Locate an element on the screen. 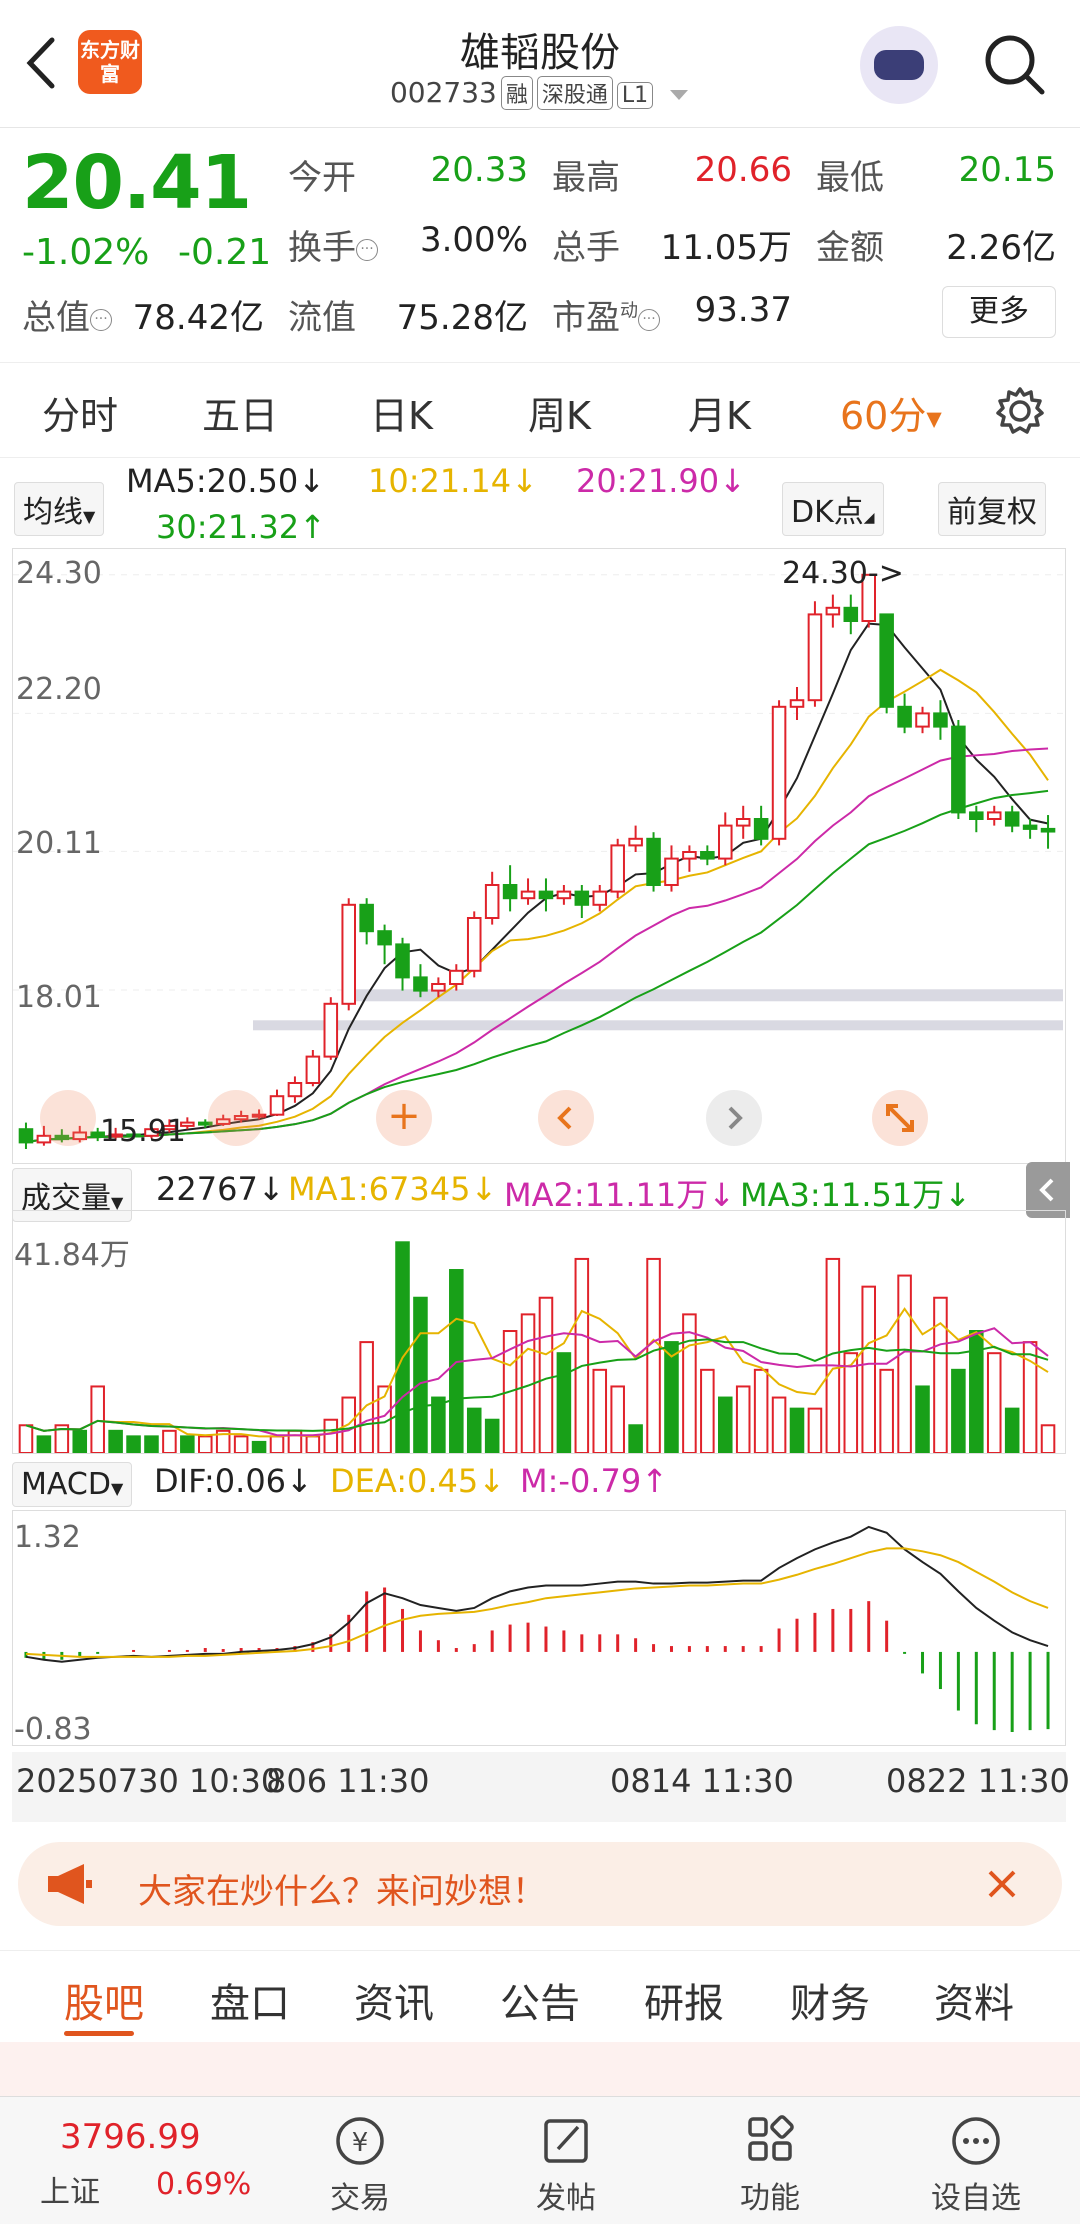 The image size is (1080, 2224). mcap-value: 78.42亿 is located at coordinates (198, 318).